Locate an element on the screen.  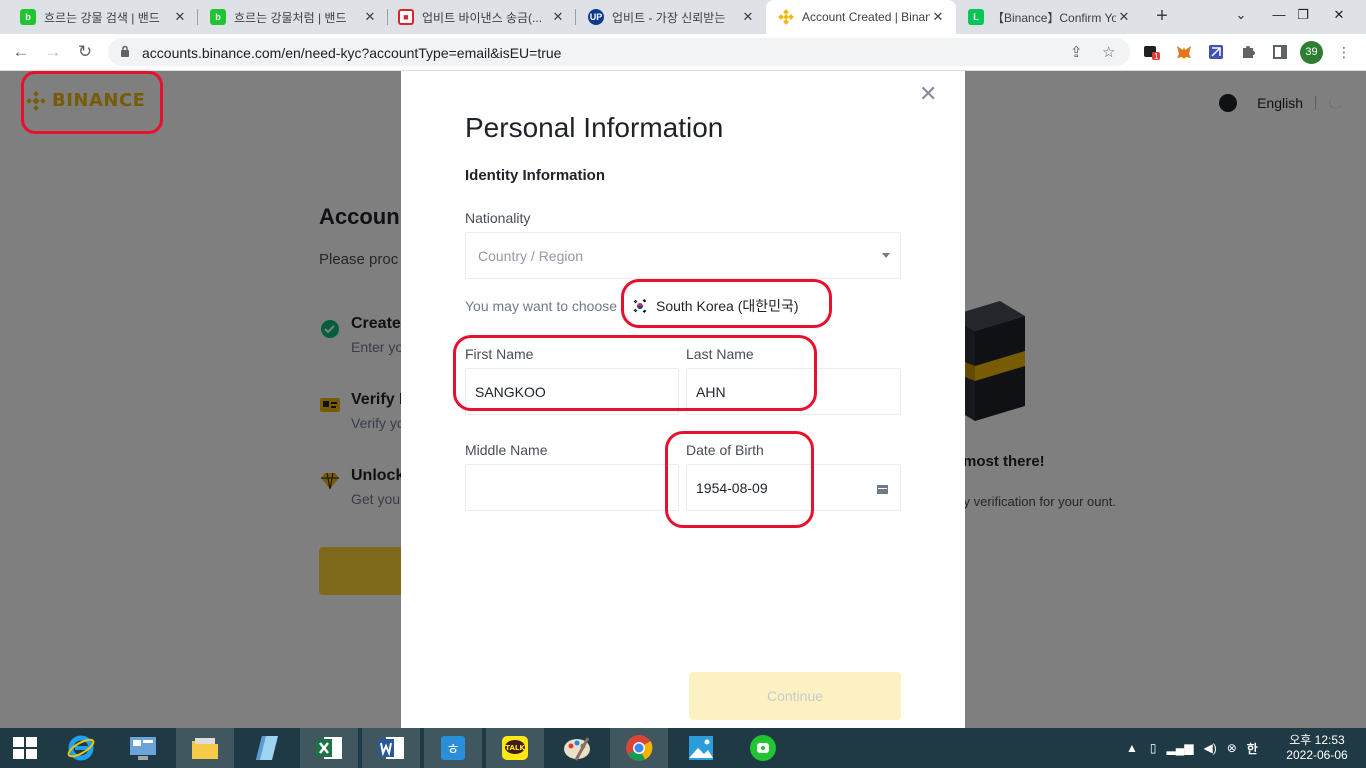
extension-badge: 1 is located at coordinates (1156, 56).